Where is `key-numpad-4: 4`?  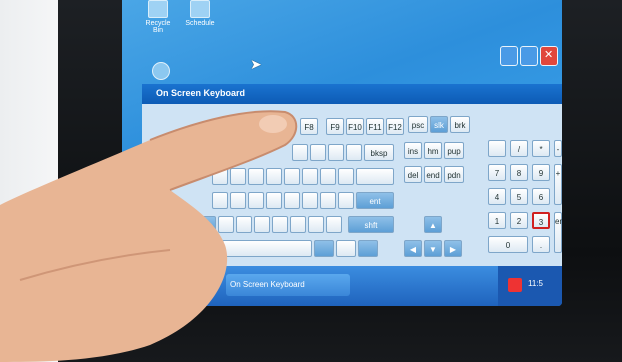 key-numpad-4: 4 is located at coordinates (497, 196).